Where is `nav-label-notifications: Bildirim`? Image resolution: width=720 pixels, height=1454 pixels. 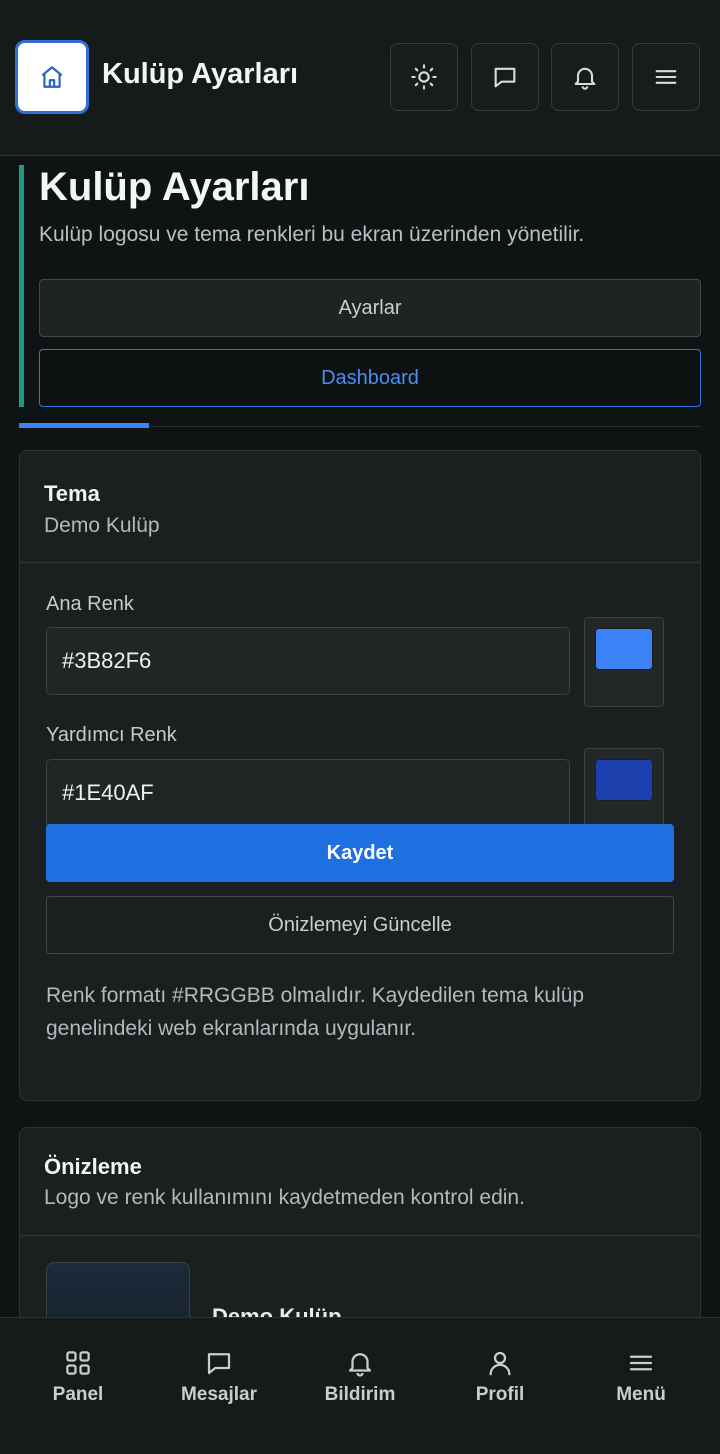 nav-label-notifications: Bildirim is located at coordinates (360, 1394).